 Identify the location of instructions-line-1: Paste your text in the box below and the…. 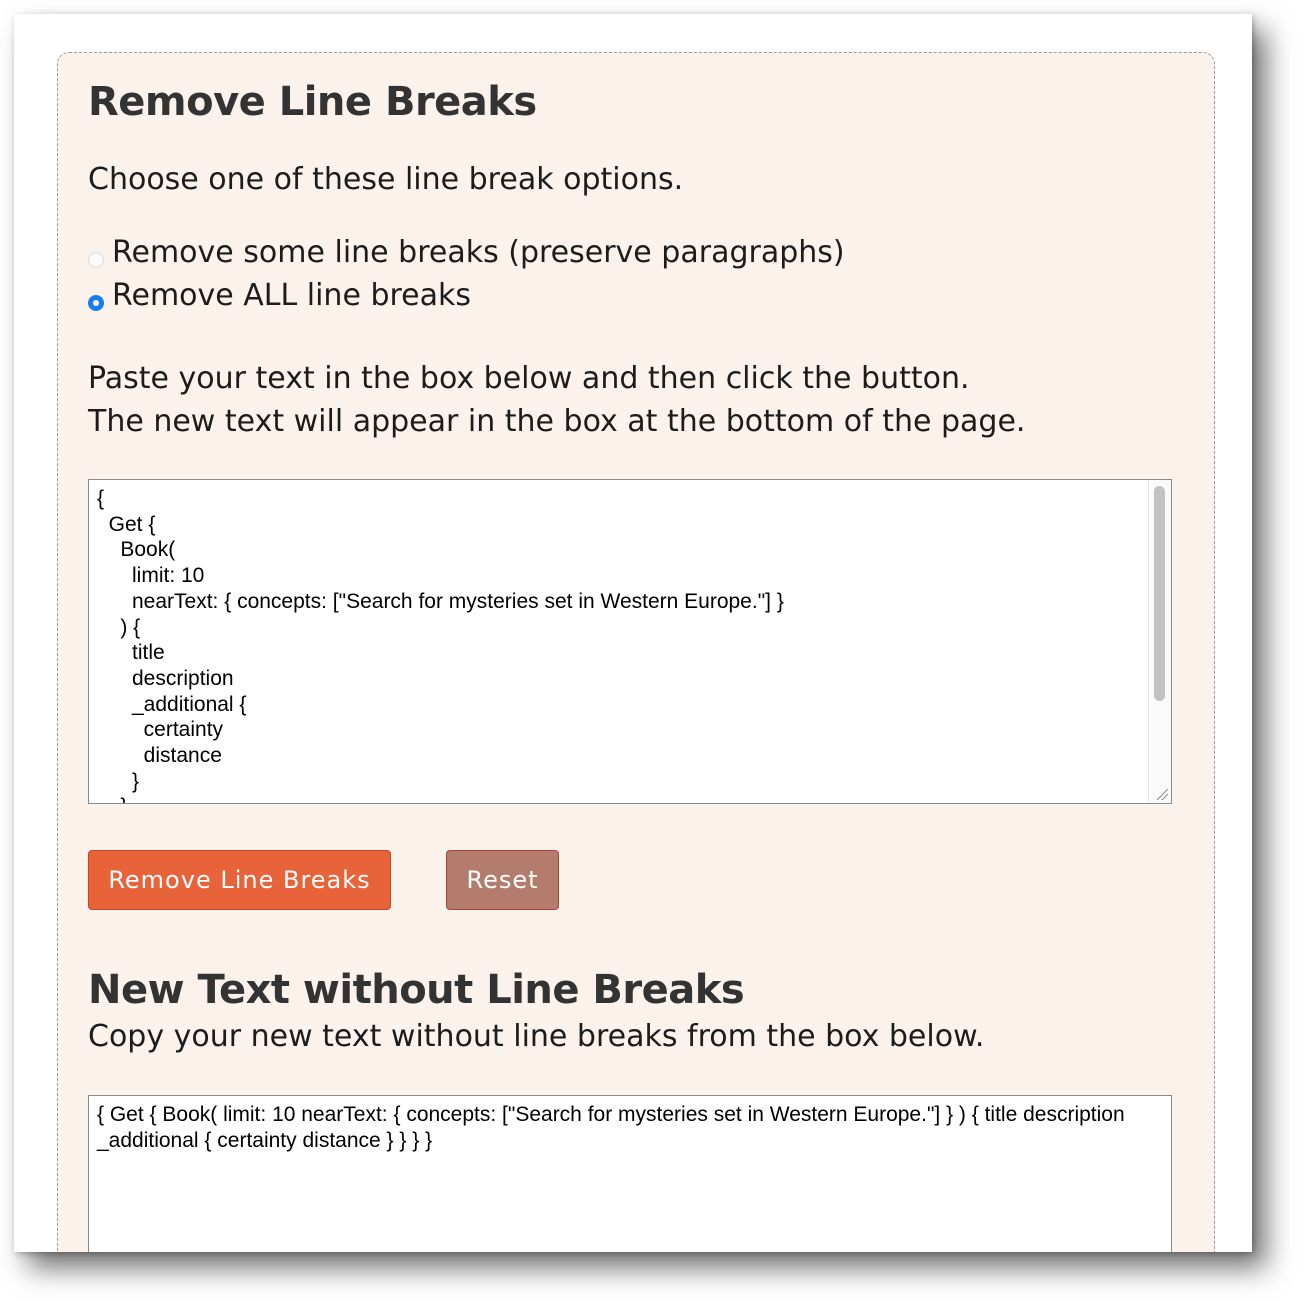
(529, 378).